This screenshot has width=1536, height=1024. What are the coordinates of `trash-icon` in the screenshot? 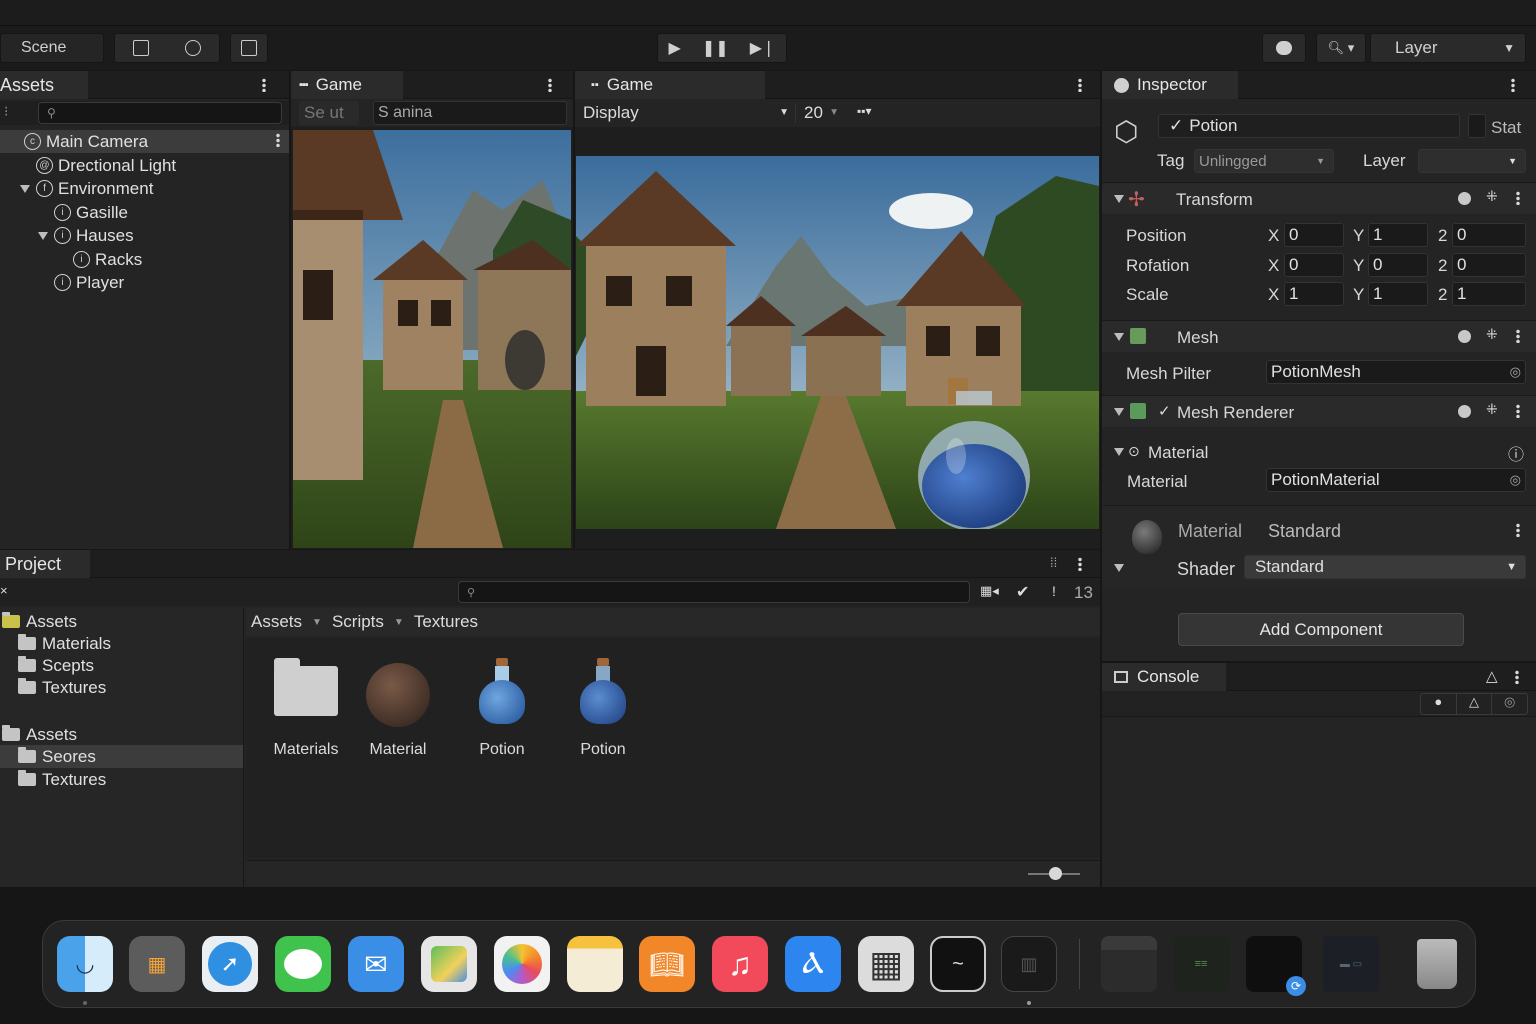 It's located at (1437, 964).